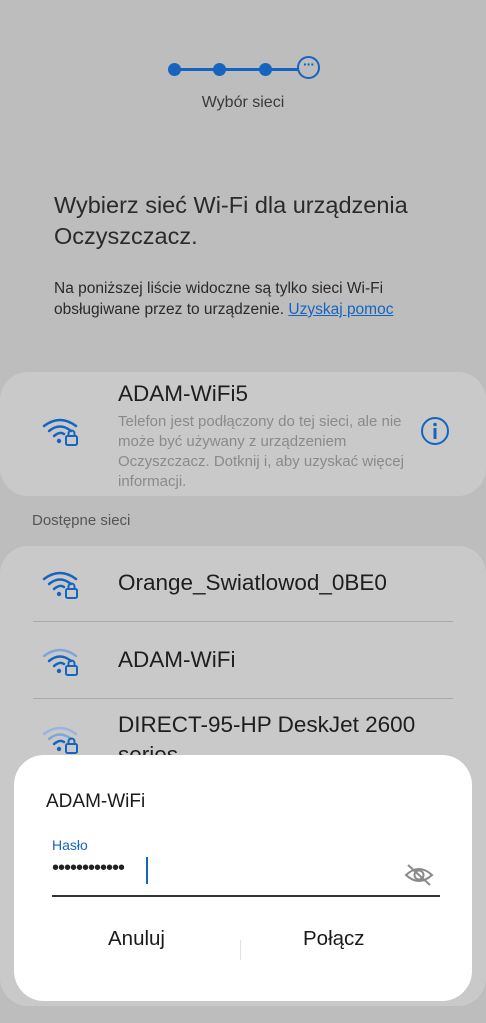  What do you see at coordinates (147, 870) in the screenshot?
I see `text-caret` at bounding box center [147, 870].